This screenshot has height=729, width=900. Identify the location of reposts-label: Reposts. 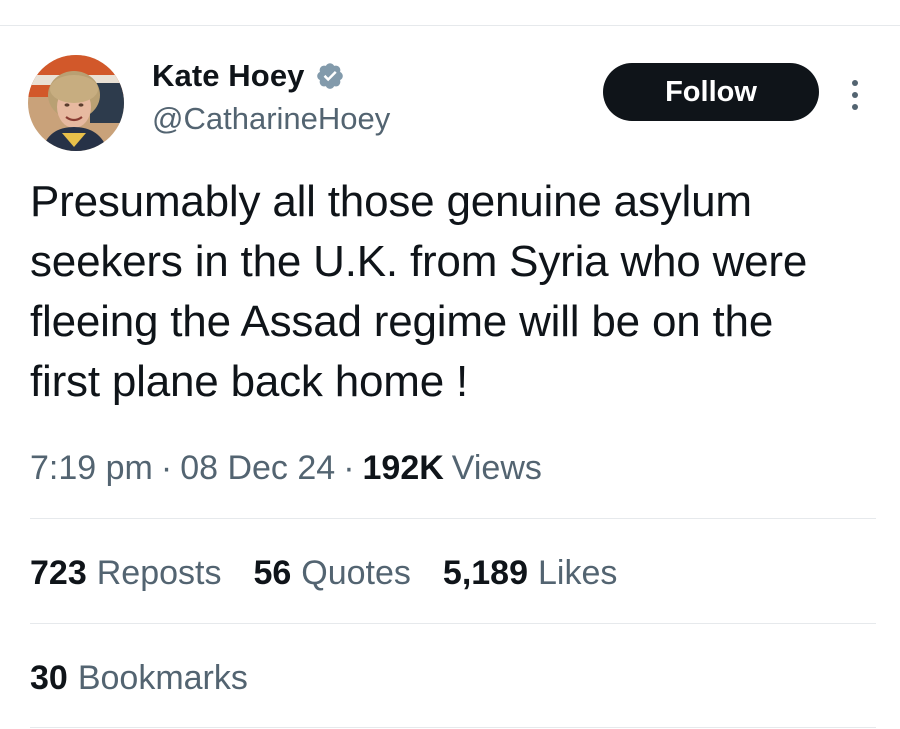
(159, 572).